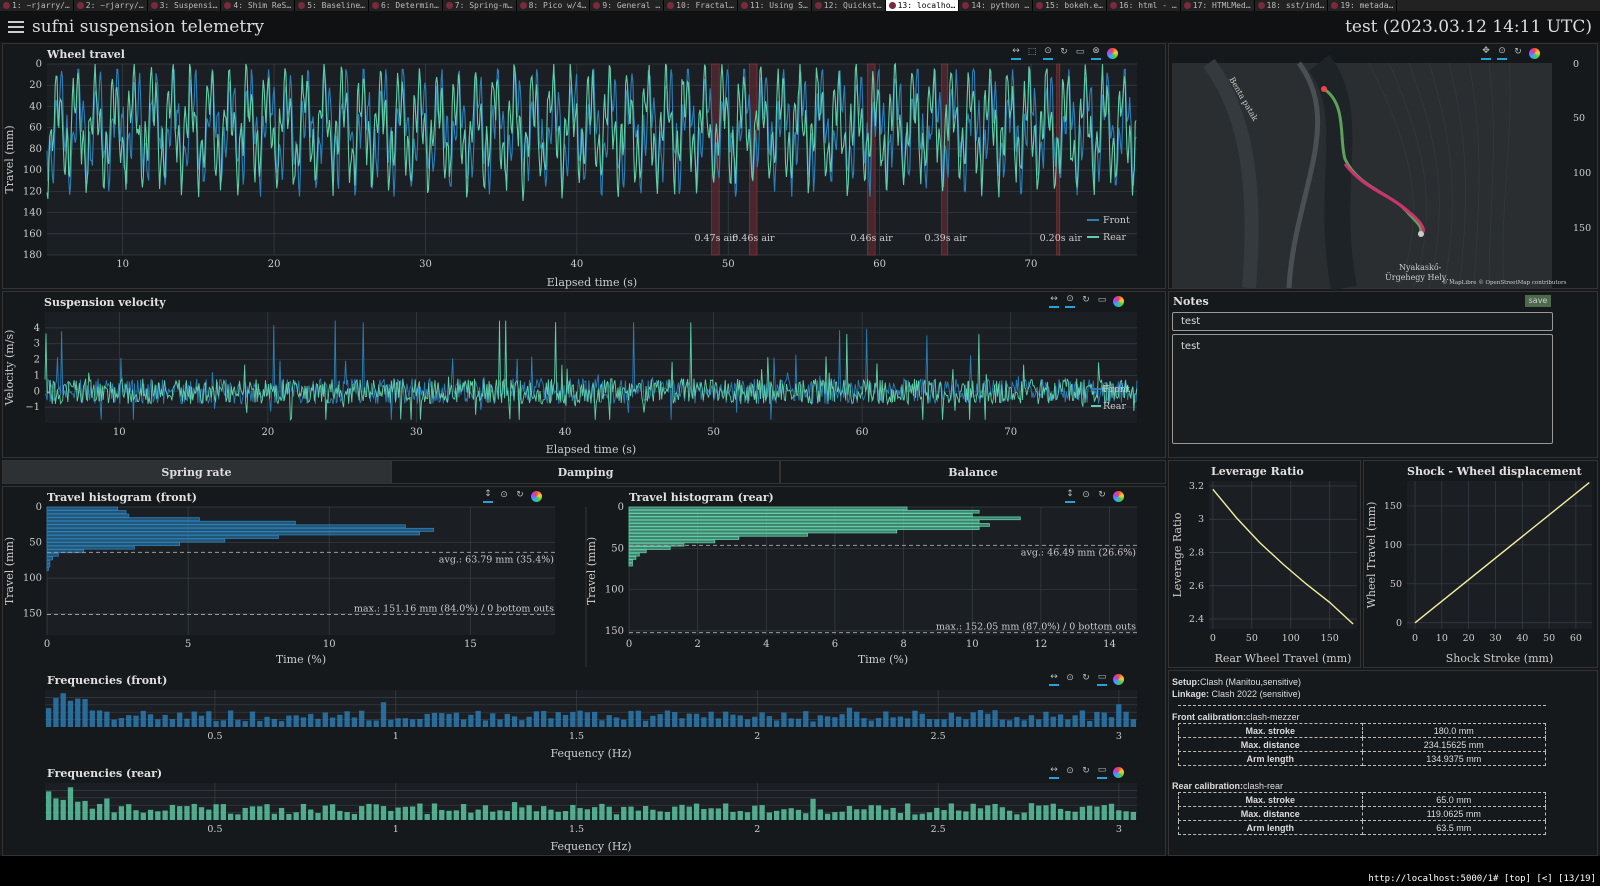 This screenshot has width=1600, height=886. What do you see at coordinates (973, 472) in the screenshot?
I see `tab-balance: Balance` at bounding box center [973, 472].